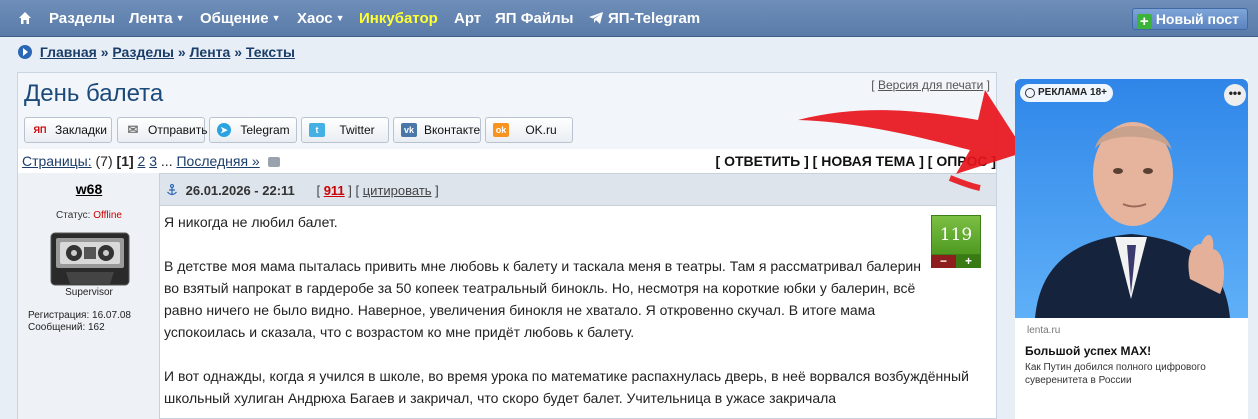 This screenshot has height=419, width=1258. What do you see at coordinates (94, 93) in the screenshot?
I see `page-title: День балета` at bounding box center [94, 93].